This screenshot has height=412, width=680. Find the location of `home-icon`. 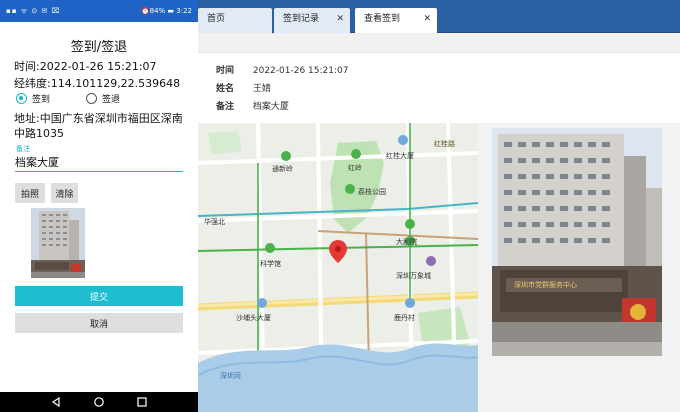

home-icon is located at coordinates (99, 402).